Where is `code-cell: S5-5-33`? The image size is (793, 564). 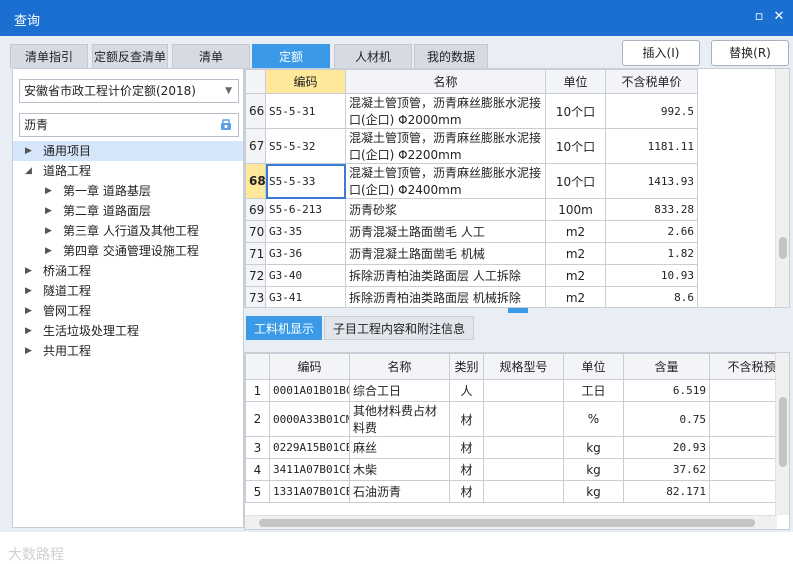
code-cell: S5-5-33 is located at coordinates (305, 181).